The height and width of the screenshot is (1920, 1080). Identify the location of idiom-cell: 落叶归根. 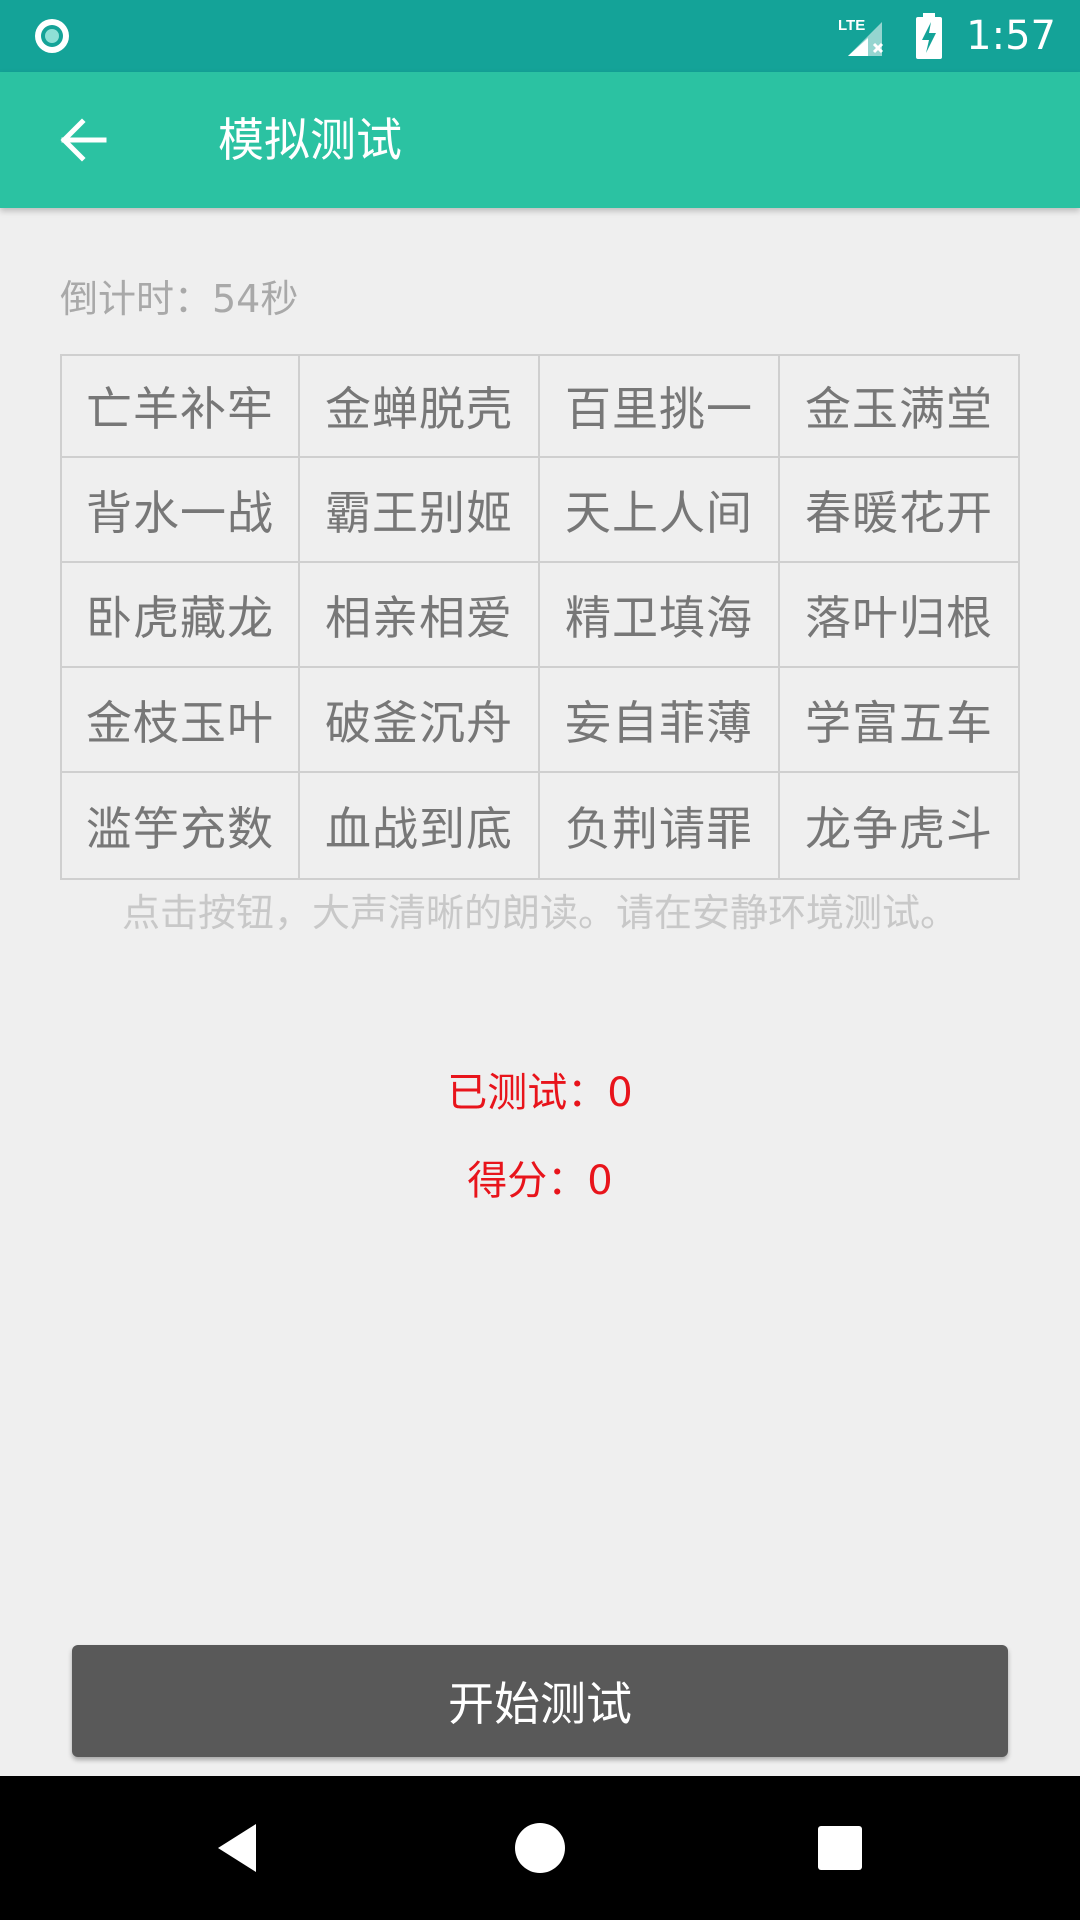
(899, 615).